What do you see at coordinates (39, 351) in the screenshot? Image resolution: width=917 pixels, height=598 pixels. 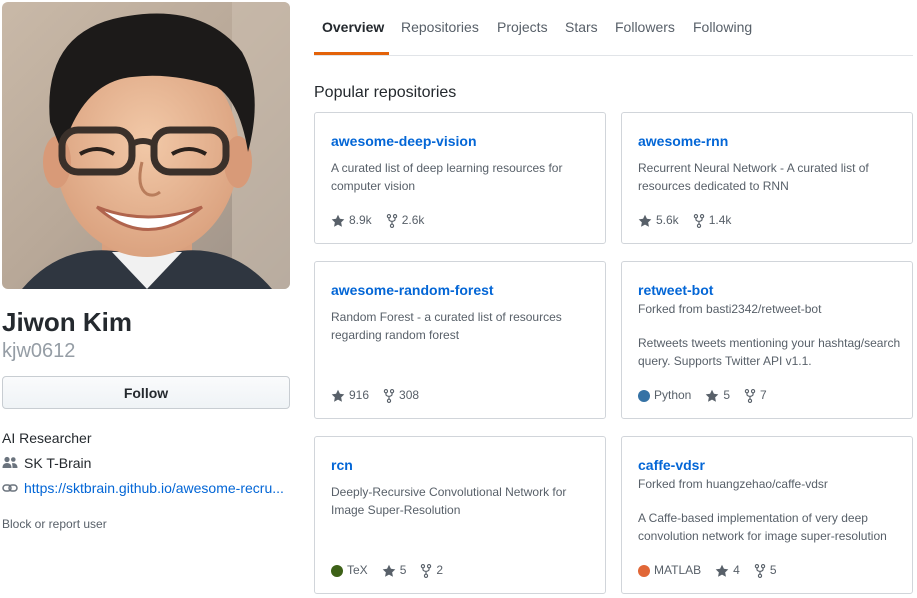 I see `profile-username: kjw0612` at bounding box center [39, 351].